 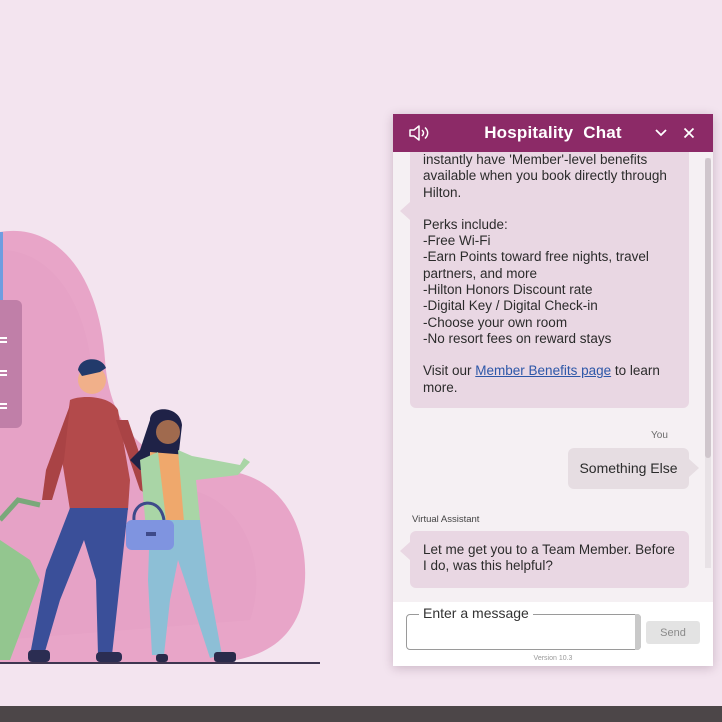 What do you see at coordinates (659, 435) in the screenshot?
I see `sender-label-you: You` at bounding box center [659, 435].